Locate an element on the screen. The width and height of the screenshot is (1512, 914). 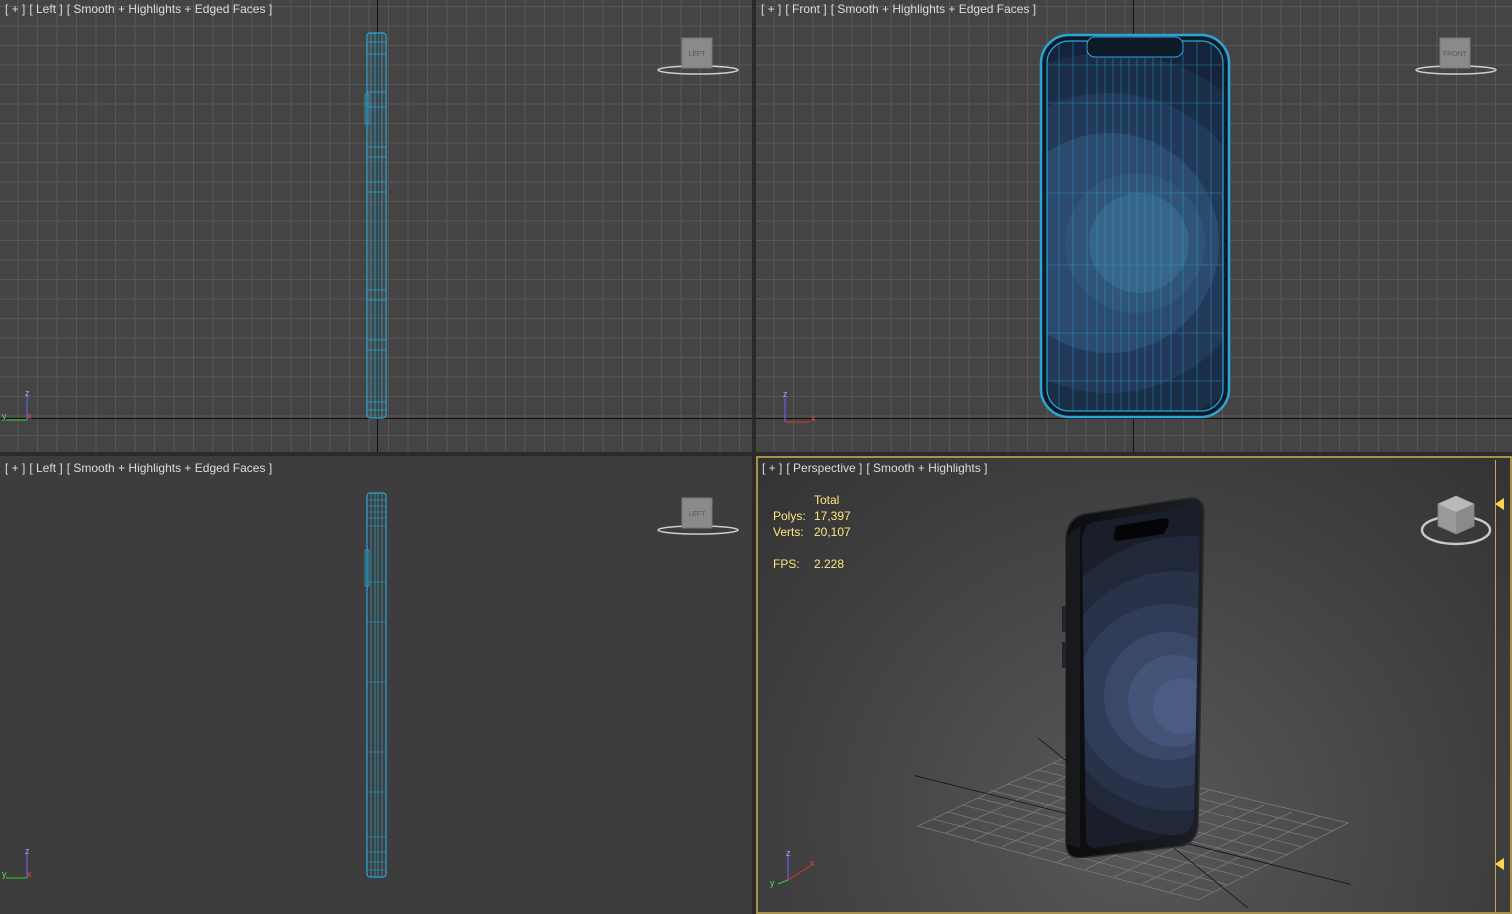
verts-value: 20,107 is located at coordinates (832, 532).